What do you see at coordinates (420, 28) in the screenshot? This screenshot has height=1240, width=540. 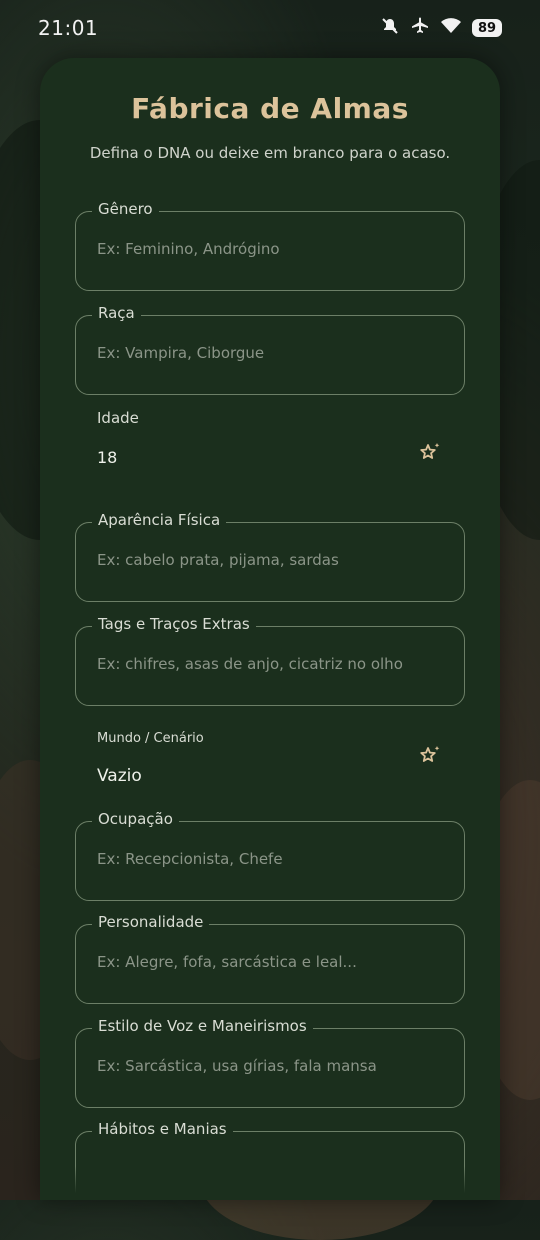 I see `airplane-icon` at bounding box center [420, 28].